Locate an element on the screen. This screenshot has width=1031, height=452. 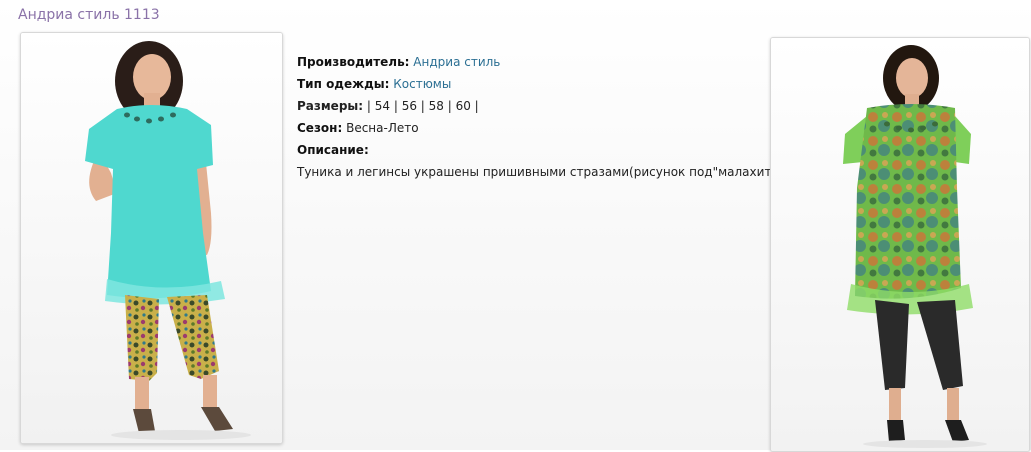
description-row: Описание: is located at coordinates (527, 150).